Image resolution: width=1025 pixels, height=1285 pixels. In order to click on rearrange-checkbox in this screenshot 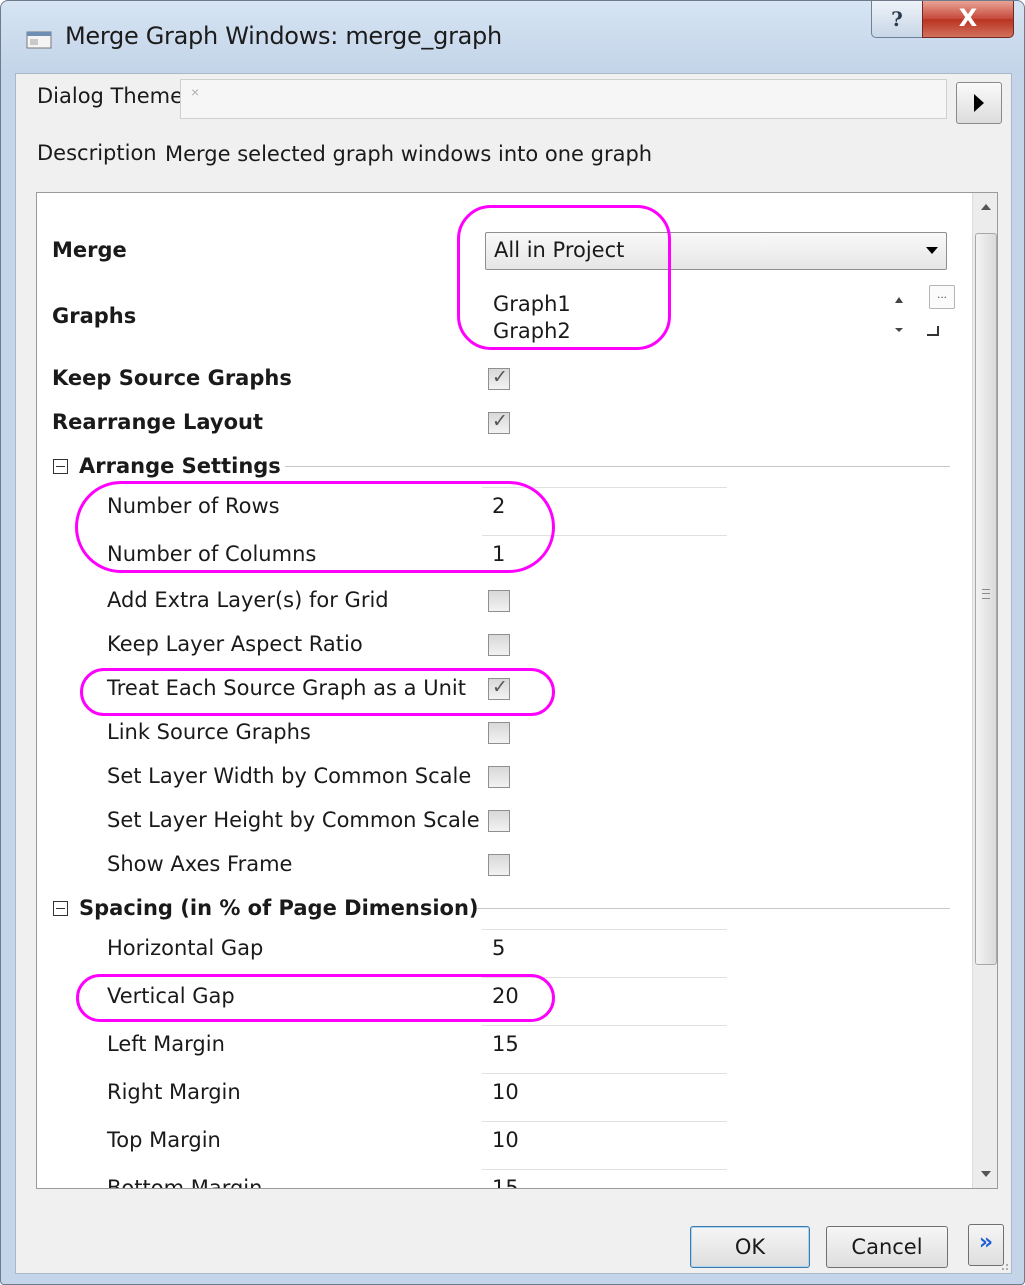, I will do `click(499, 422)`.